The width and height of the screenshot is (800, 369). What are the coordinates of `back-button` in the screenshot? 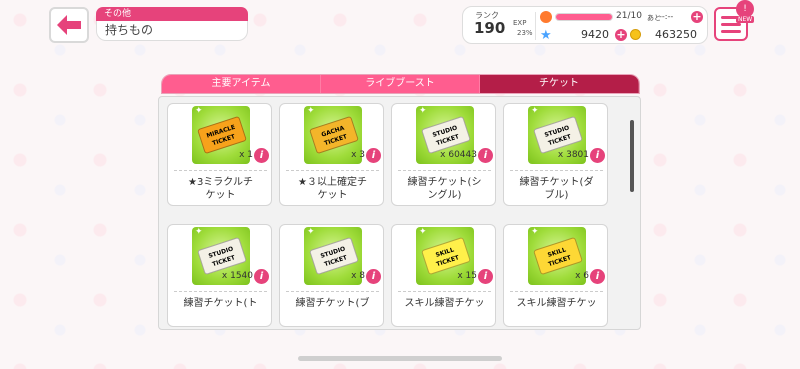 It's located at (69, 25).